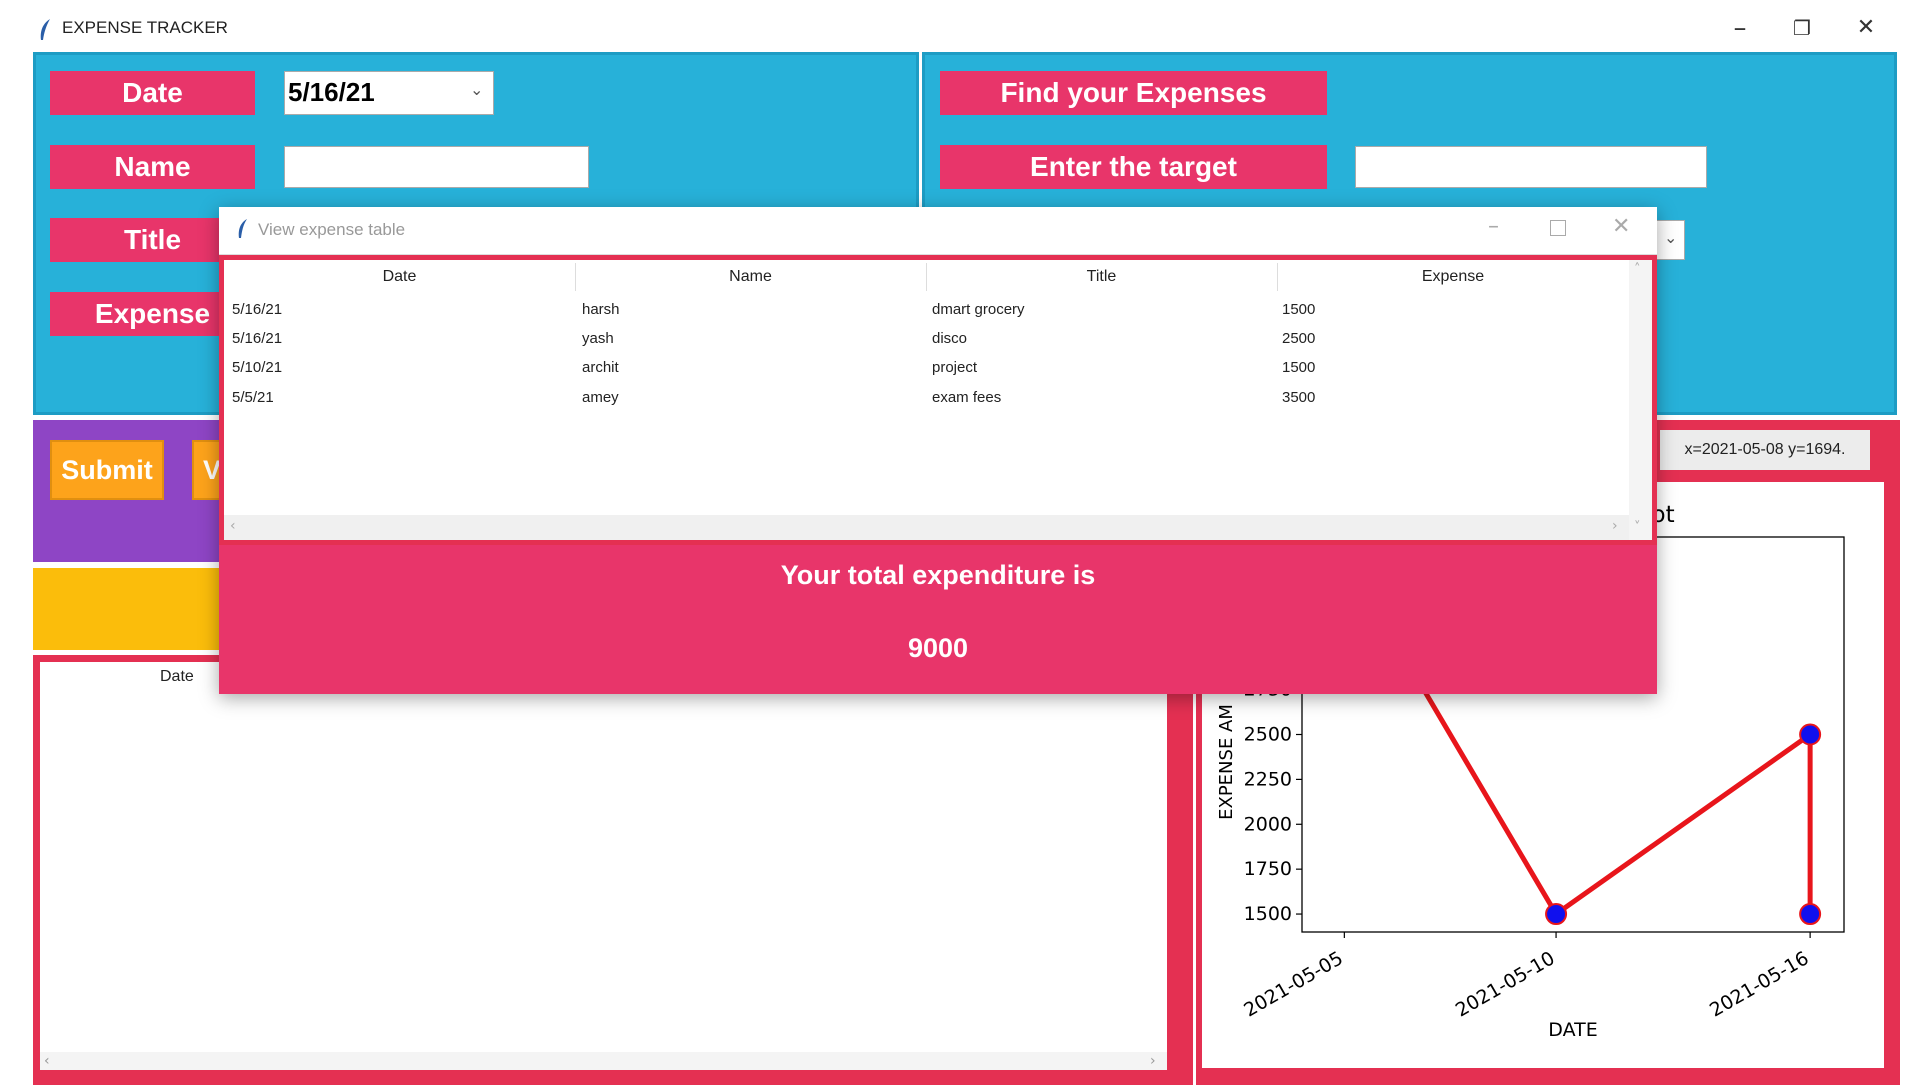  I want to click on column-header-title: Title, so click(1101, 277).